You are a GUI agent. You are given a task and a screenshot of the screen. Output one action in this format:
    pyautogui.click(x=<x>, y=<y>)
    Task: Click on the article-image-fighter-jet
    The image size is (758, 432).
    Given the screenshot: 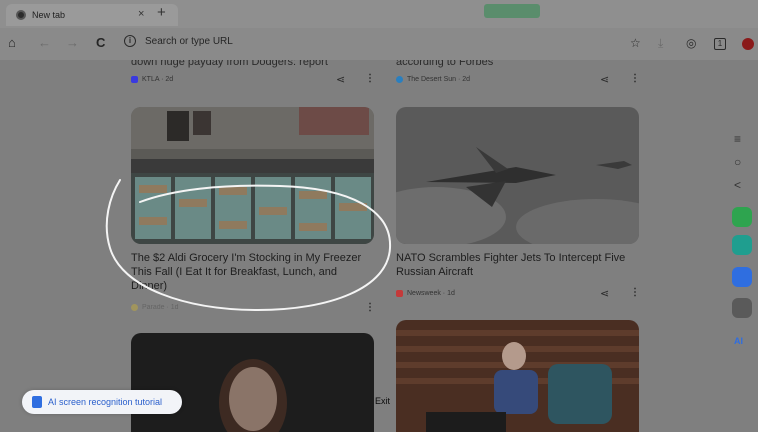 What is the action you would take?
    pyautogui.click(x=517, y=175)
    